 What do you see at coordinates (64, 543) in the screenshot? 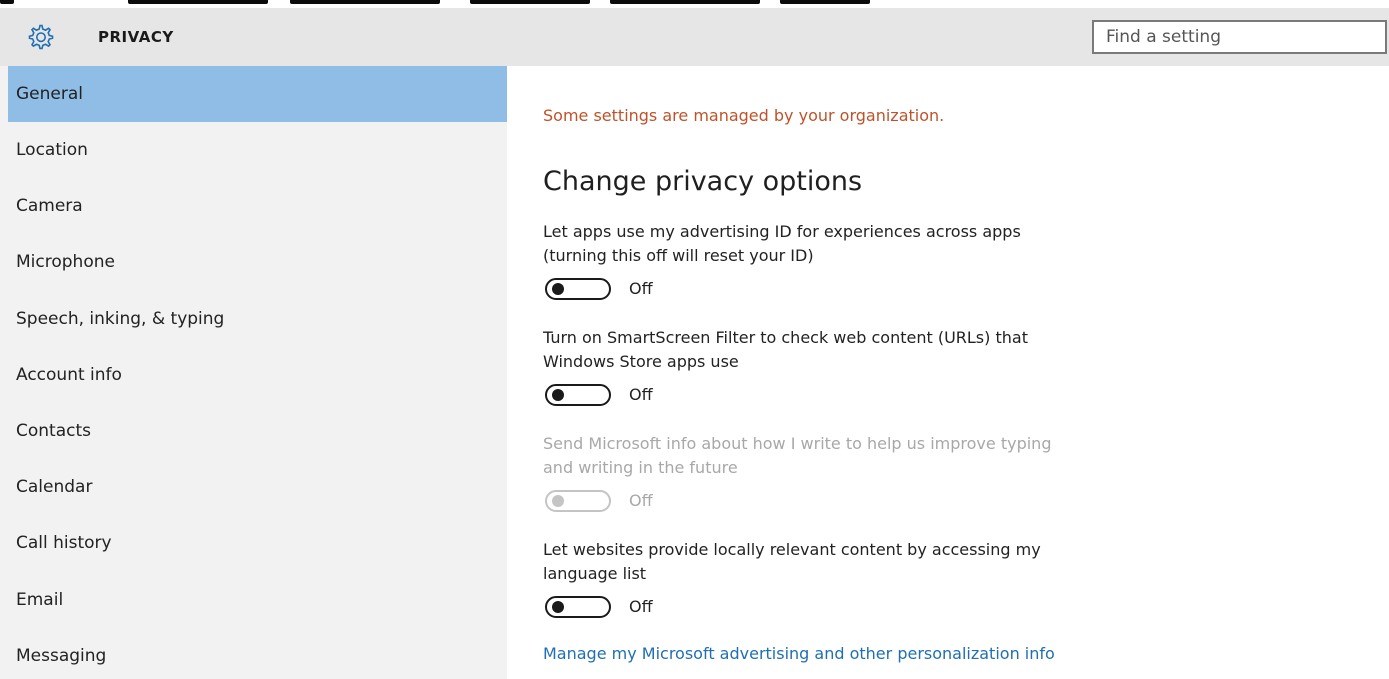
I see `sidebar-item-label: Call history` at bounding box center [64, 543].